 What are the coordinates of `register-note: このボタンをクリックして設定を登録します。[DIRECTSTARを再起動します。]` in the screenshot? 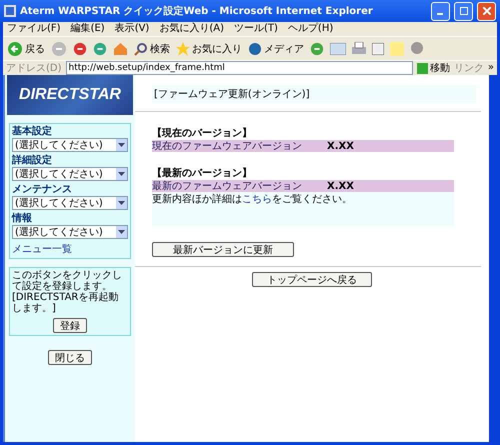 It's located at (67, 292).